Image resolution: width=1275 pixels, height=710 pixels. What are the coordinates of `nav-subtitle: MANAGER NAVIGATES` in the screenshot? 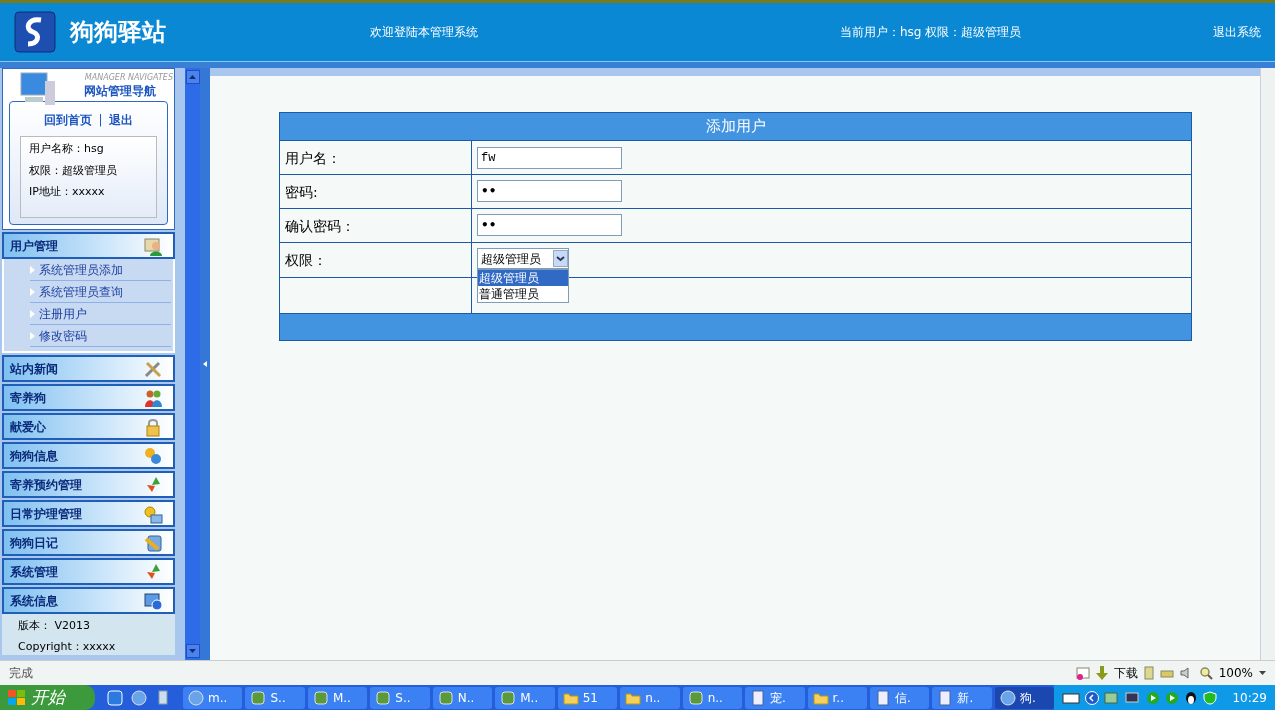 It's located at (129, 78).